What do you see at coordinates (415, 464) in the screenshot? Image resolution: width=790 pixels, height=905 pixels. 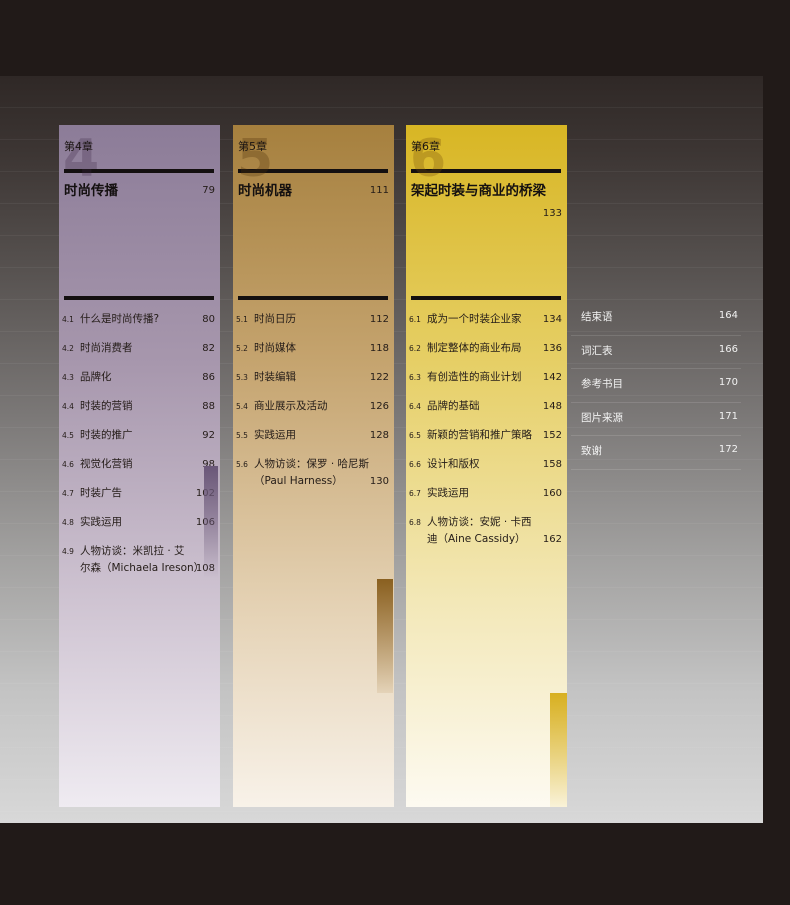 I see `section-number: 6.6` at bounding box center [415, 464].